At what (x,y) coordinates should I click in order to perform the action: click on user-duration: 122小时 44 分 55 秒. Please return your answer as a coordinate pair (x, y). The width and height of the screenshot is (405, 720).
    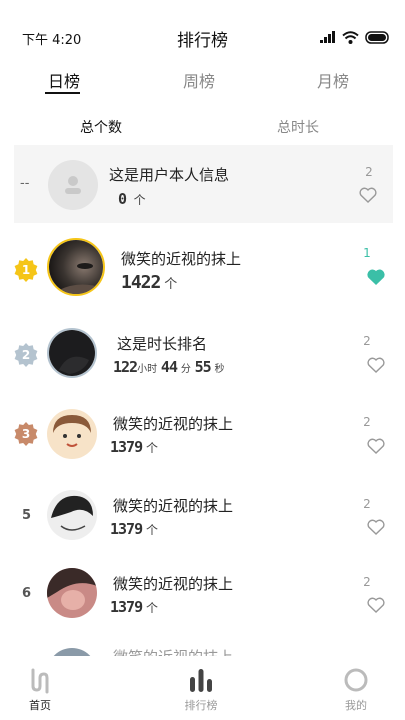
    Looking at the image, I should click on (169, 367).